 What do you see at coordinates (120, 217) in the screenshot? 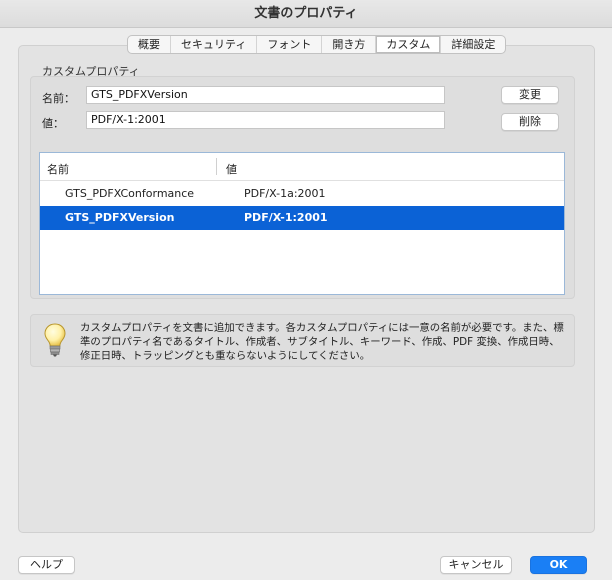
I see `row-name: GTS_PDFXVersion` at bounding box center [120, 217].